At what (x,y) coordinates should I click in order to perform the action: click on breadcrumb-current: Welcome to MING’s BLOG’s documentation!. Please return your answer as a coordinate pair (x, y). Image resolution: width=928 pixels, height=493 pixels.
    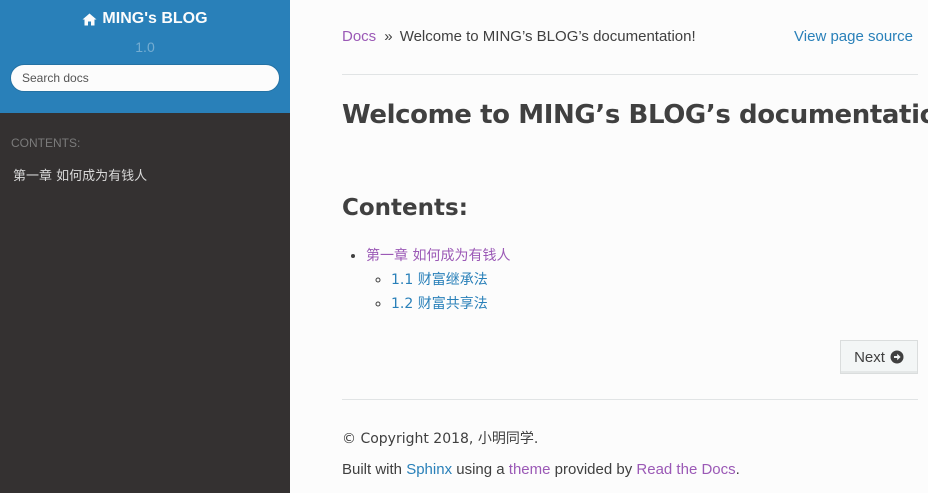
    Looking at the image, I should click on (547, 36).